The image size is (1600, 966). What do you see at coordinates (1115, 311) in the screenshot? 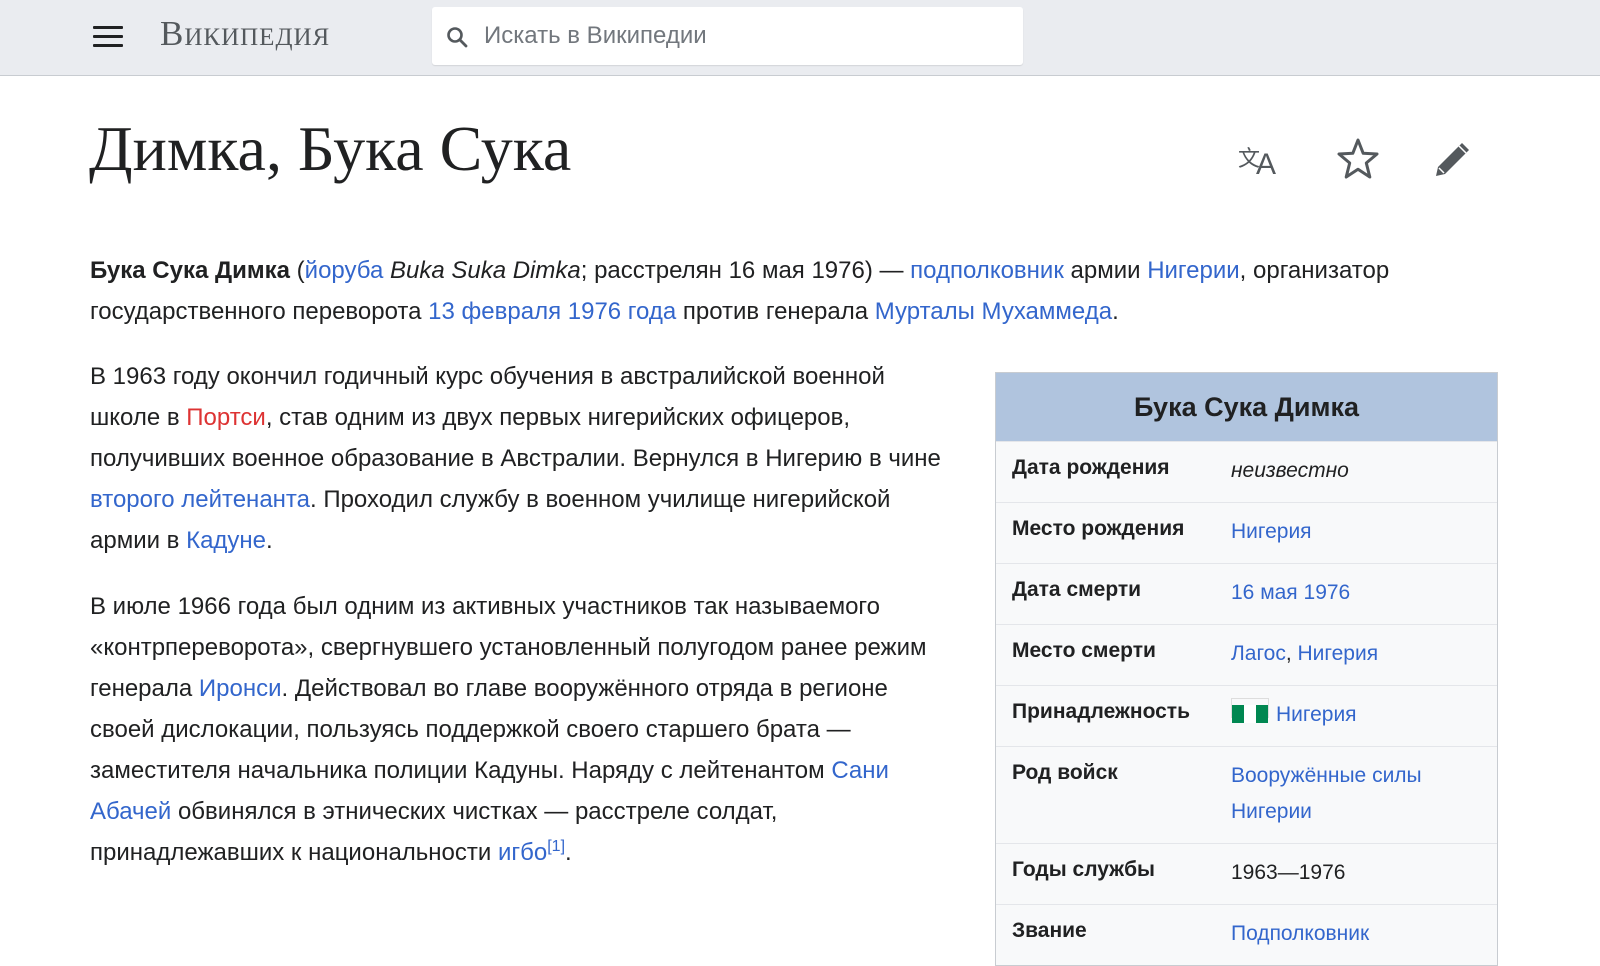
I see `lead-text: .` at bounding box center [1115, 311].